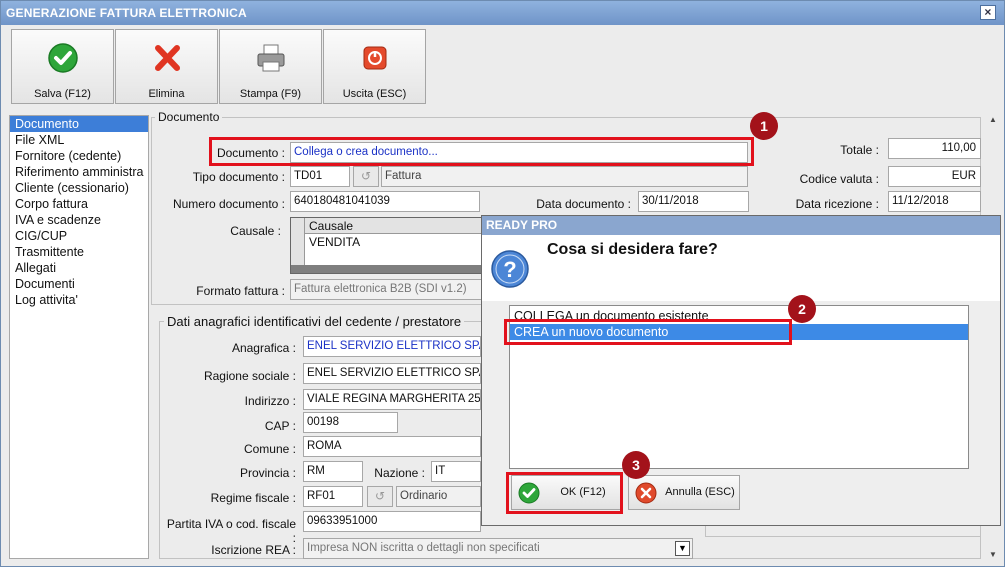  What do you see at coordinates (741, 225) in the screenshot?
I see `dialog-title: READY PRO` at bounding box center [741, 225].